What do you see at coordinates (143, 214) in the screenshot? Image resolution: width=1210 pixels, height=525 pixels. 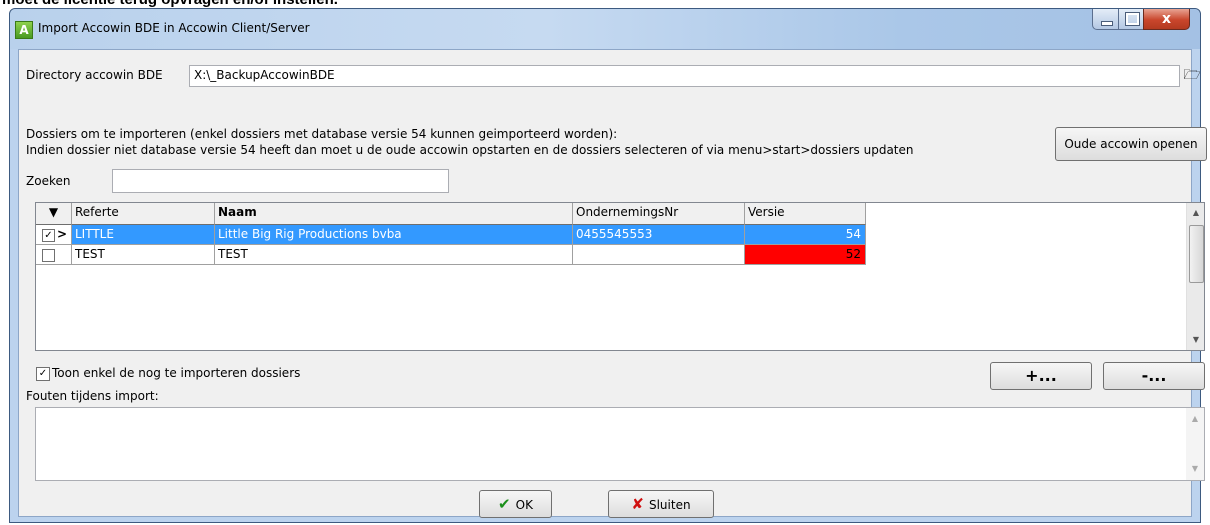 I see `column-header-referte: Referte` at bounding box center [143, 214].